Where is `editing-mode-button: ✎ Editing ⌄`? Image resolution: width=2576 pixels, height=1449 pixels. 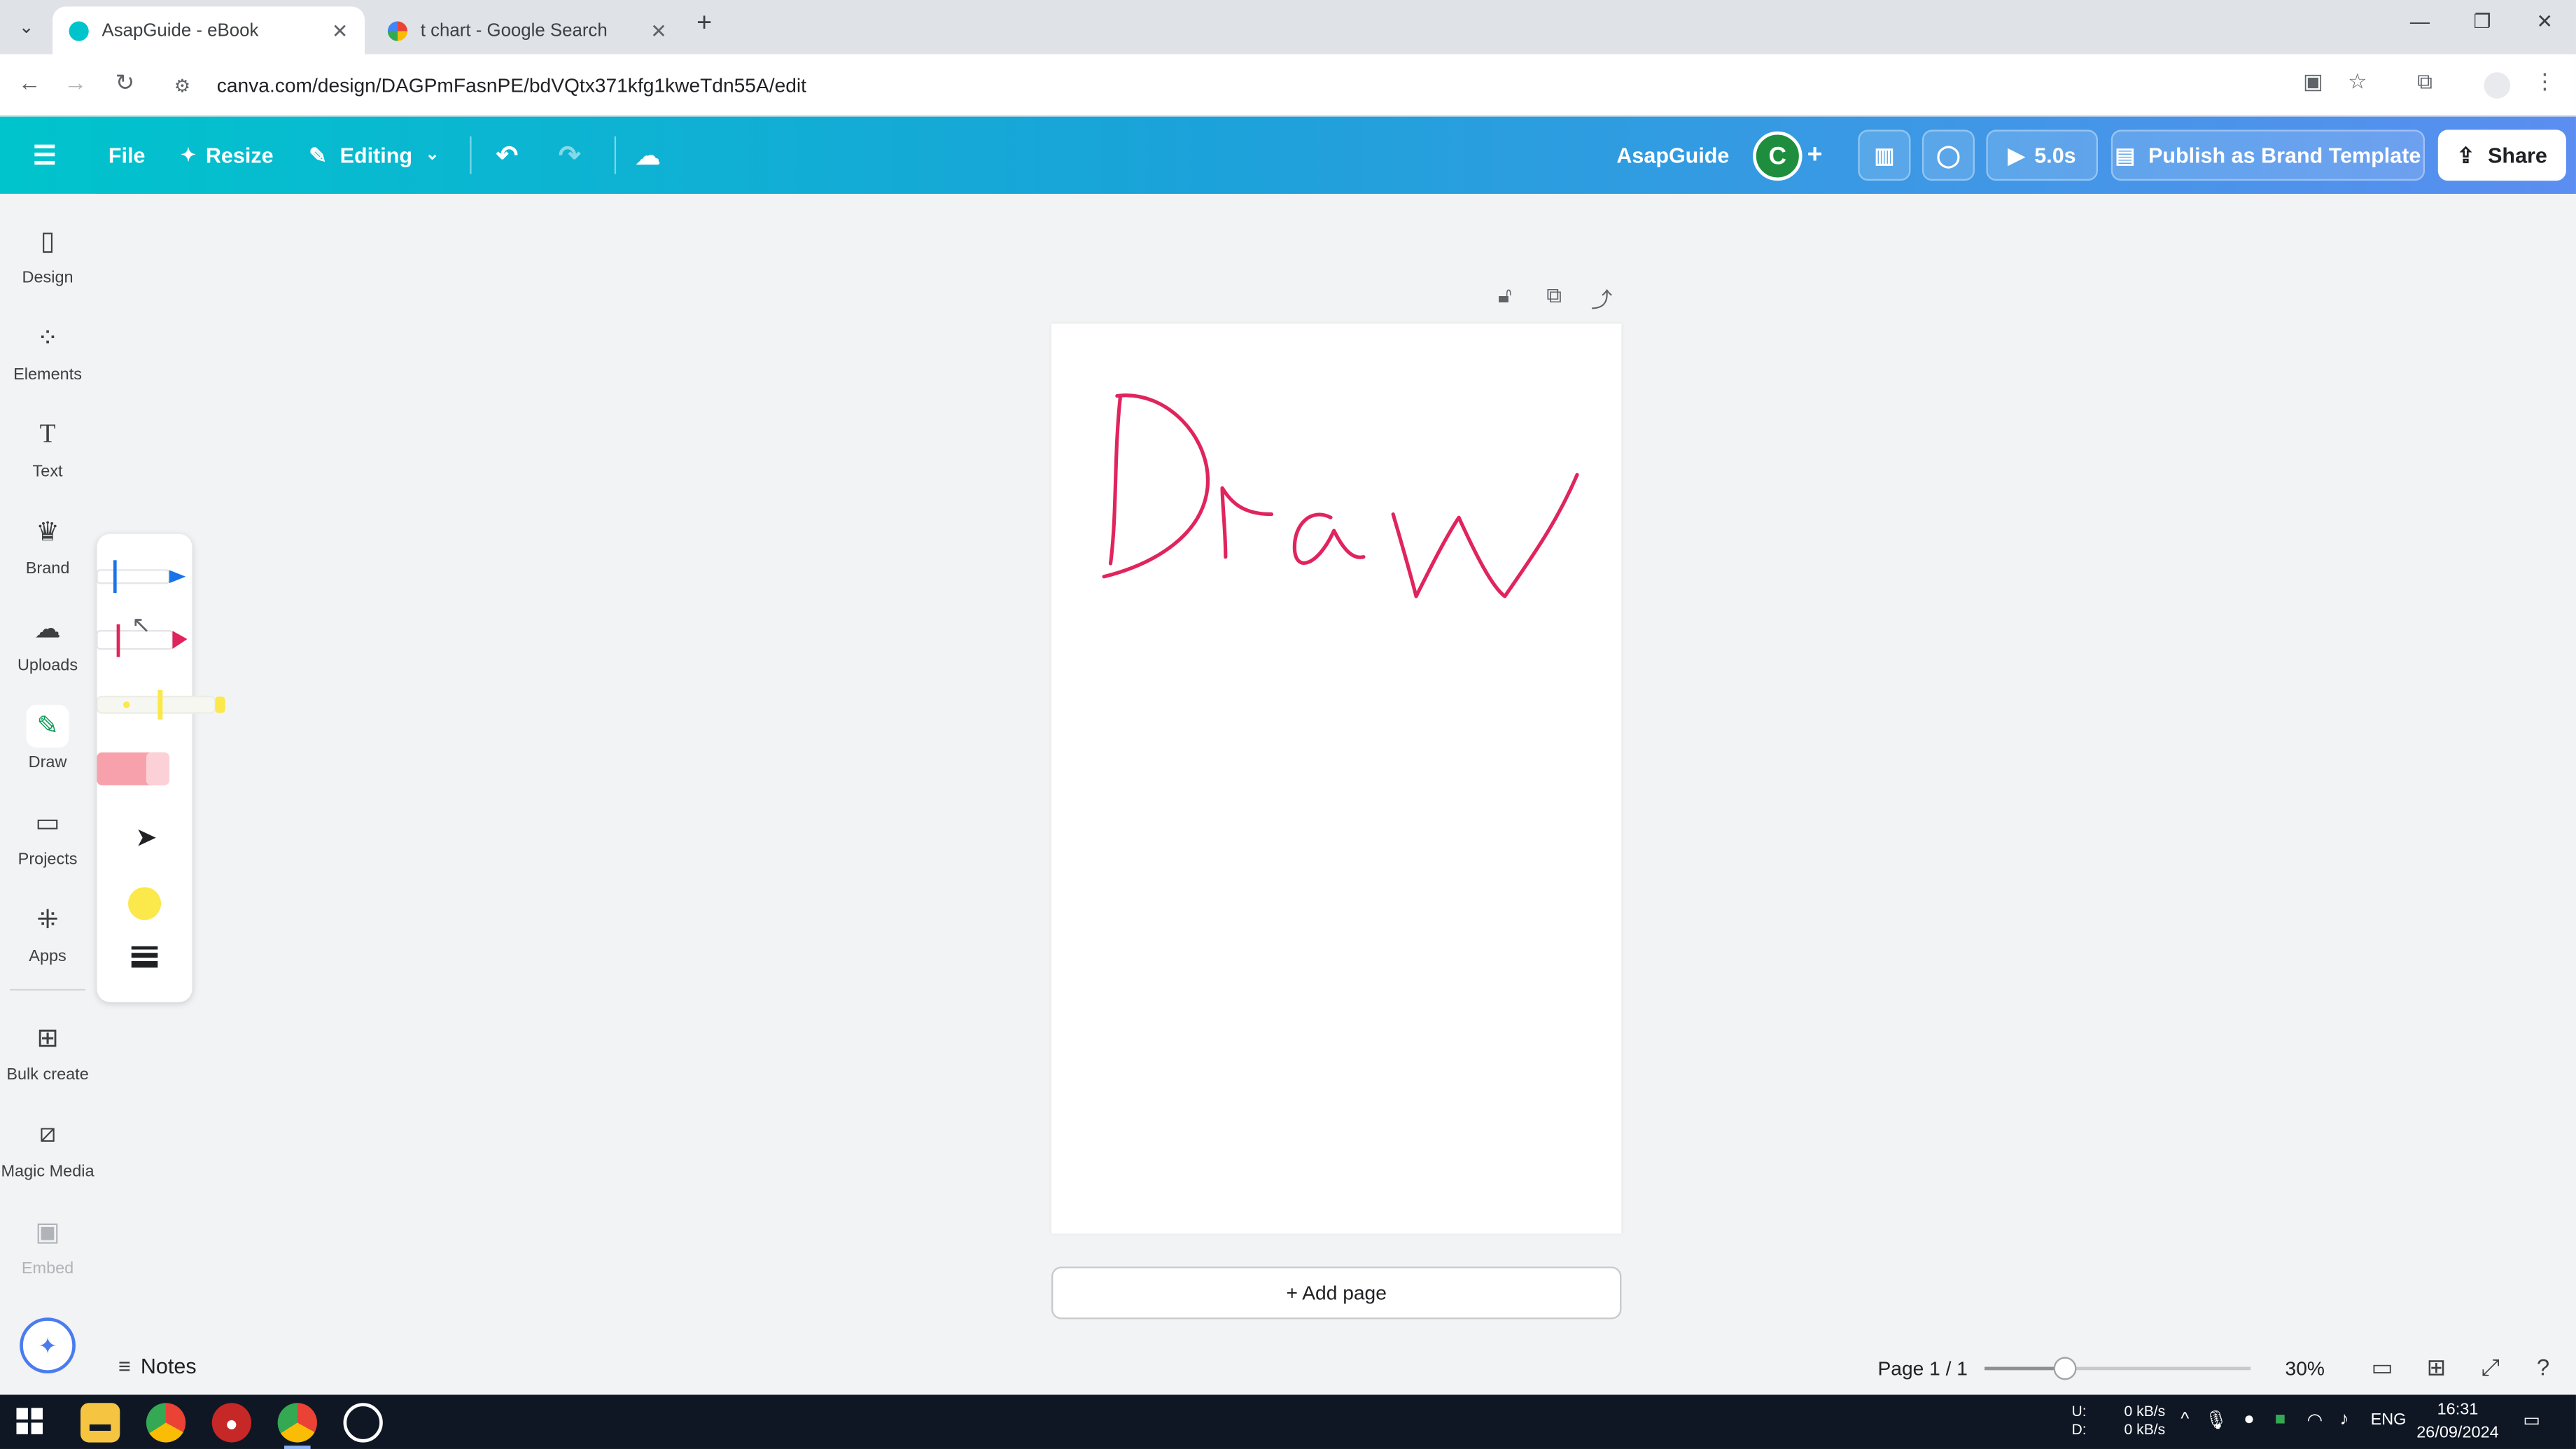
editing-mode-button: ✎ Editing ⌄ is located at coordinates (374, 155).